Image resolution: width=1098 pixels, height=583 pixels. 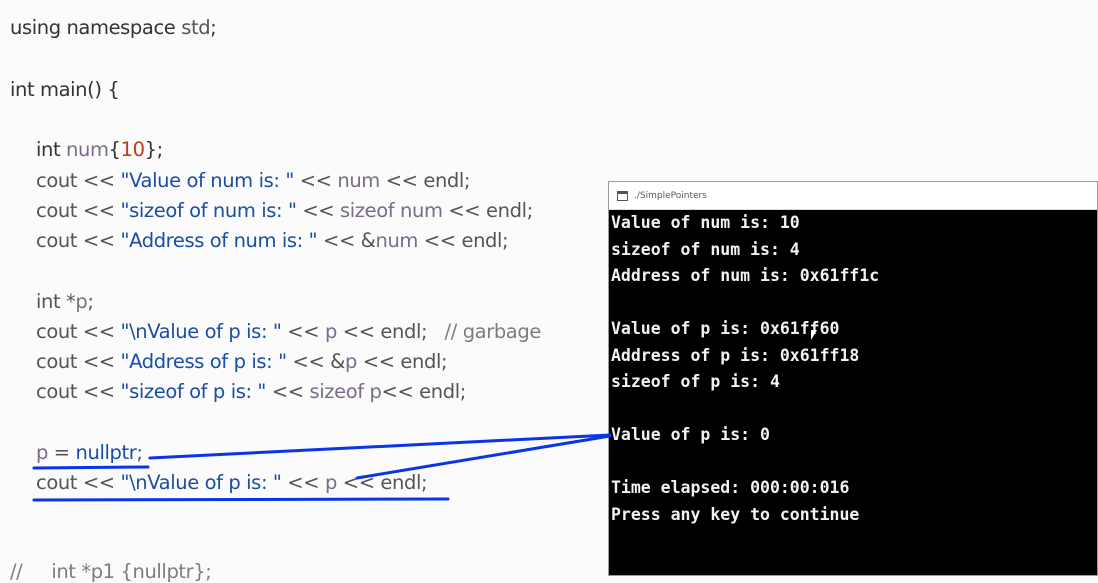 I want to click on console-line: Value of num is: 10, so click(x=705, y=222).